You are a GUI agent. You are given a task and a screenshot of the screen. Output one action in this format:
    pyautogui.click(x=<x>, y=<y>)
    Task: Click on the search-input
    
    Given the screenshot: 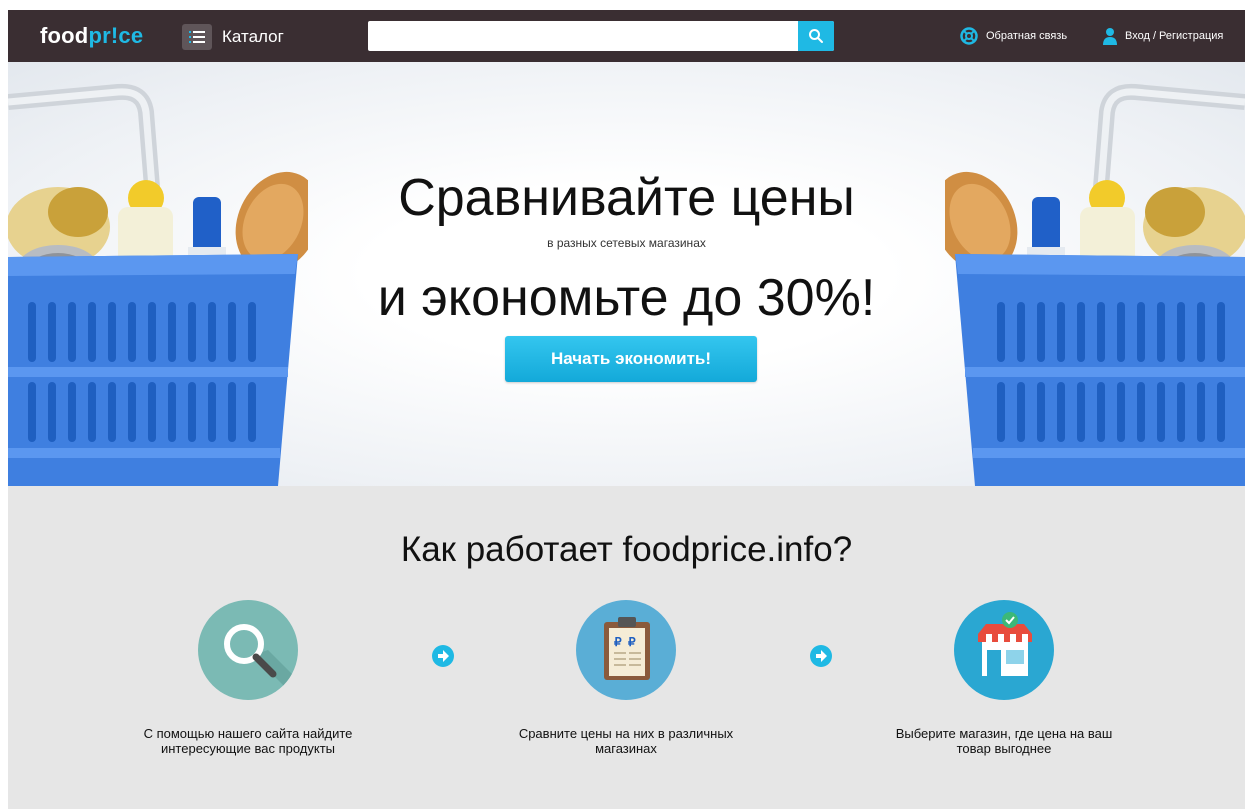 What is the action you would take?
    pyautogui.click(x=580, y=36)
    